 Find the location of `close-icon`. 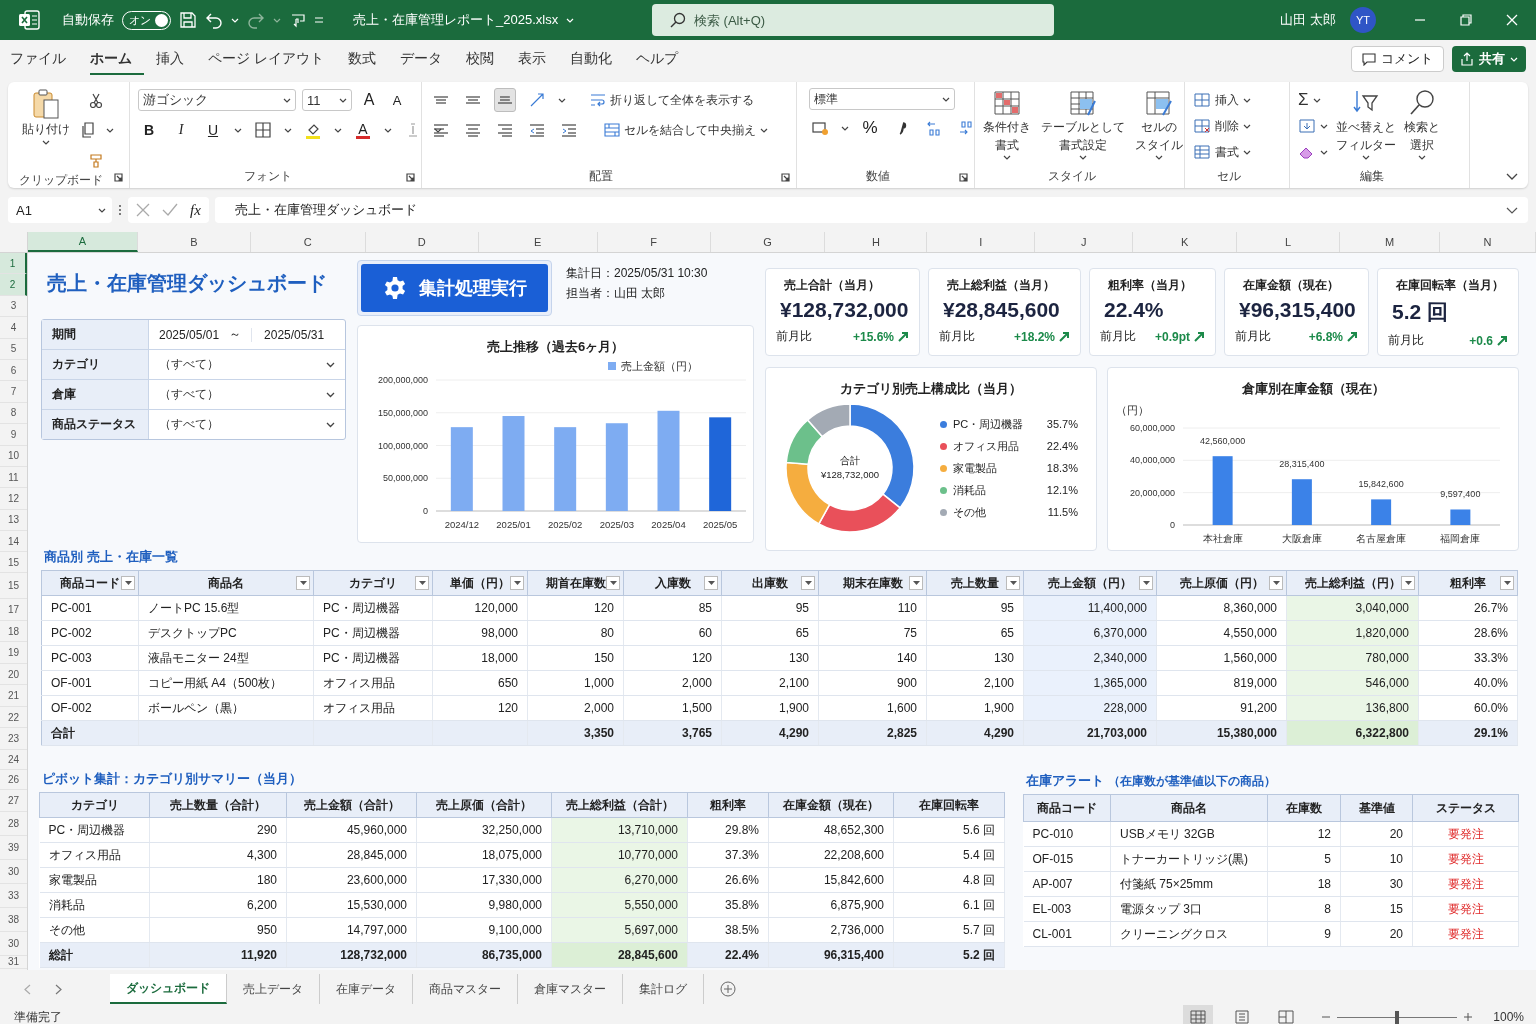

close-icon is located at coordinates (1512, 20).